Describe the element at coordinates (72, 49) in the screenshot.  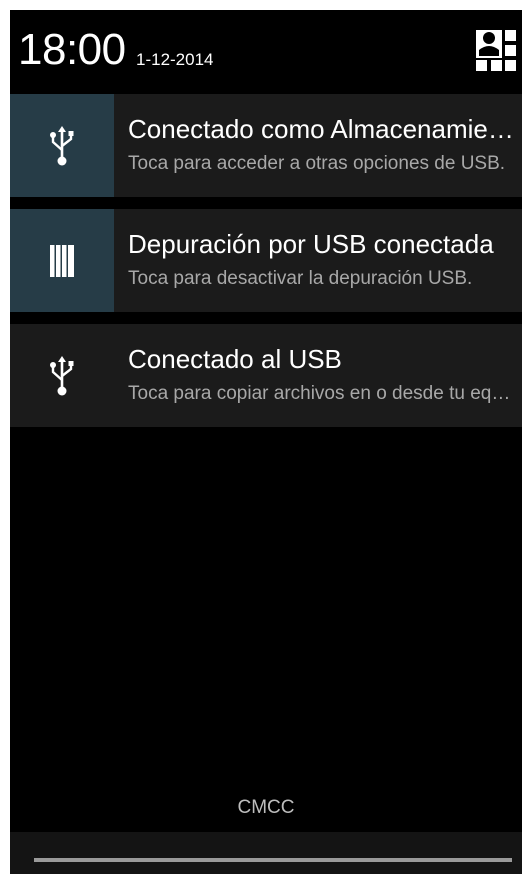
I see `clock: 18:00` at that location.